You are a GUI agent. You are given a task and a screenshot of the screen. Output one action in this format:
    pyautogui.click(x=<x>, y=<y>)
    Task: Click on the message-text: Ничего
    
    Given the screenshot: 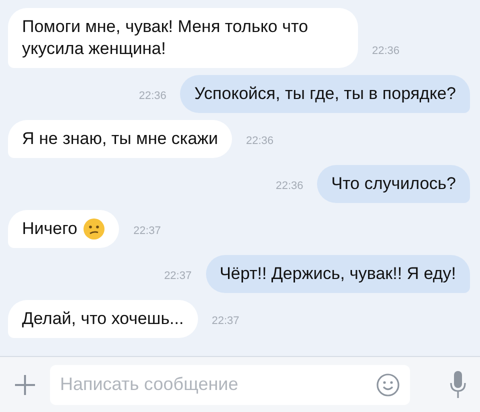 What is the action you would take?
    pyautogui.click(x=50, y=229)
    